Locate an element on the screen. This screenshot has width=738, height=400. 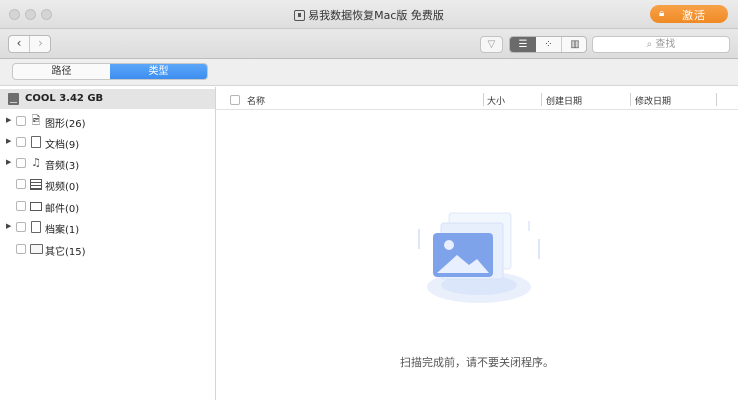
view-mode-group: ☰ ⁘ ▥ is located at coordinates (548, 44).